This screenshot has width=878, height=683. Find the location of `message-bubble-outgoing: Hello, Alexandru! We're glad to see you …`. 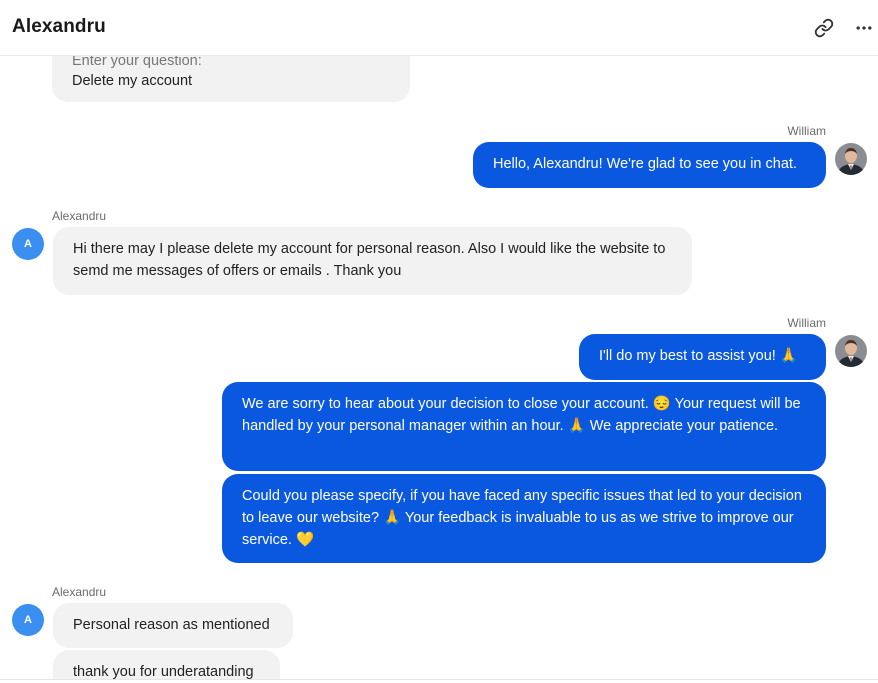

message-bubble-outgoing: Hello, Alexandru! We're glad to see you … is located at coordinates (649, 165).